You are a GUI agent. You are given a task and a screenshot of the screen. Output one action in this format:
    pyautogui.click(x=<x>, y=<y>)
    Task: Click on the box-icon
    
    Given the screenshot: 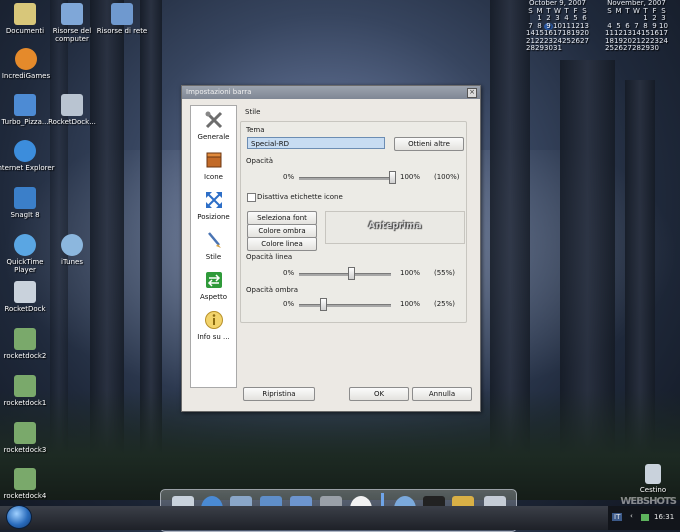 What is the action you would take?
    pyautogui.click(x=213, y=160)
    